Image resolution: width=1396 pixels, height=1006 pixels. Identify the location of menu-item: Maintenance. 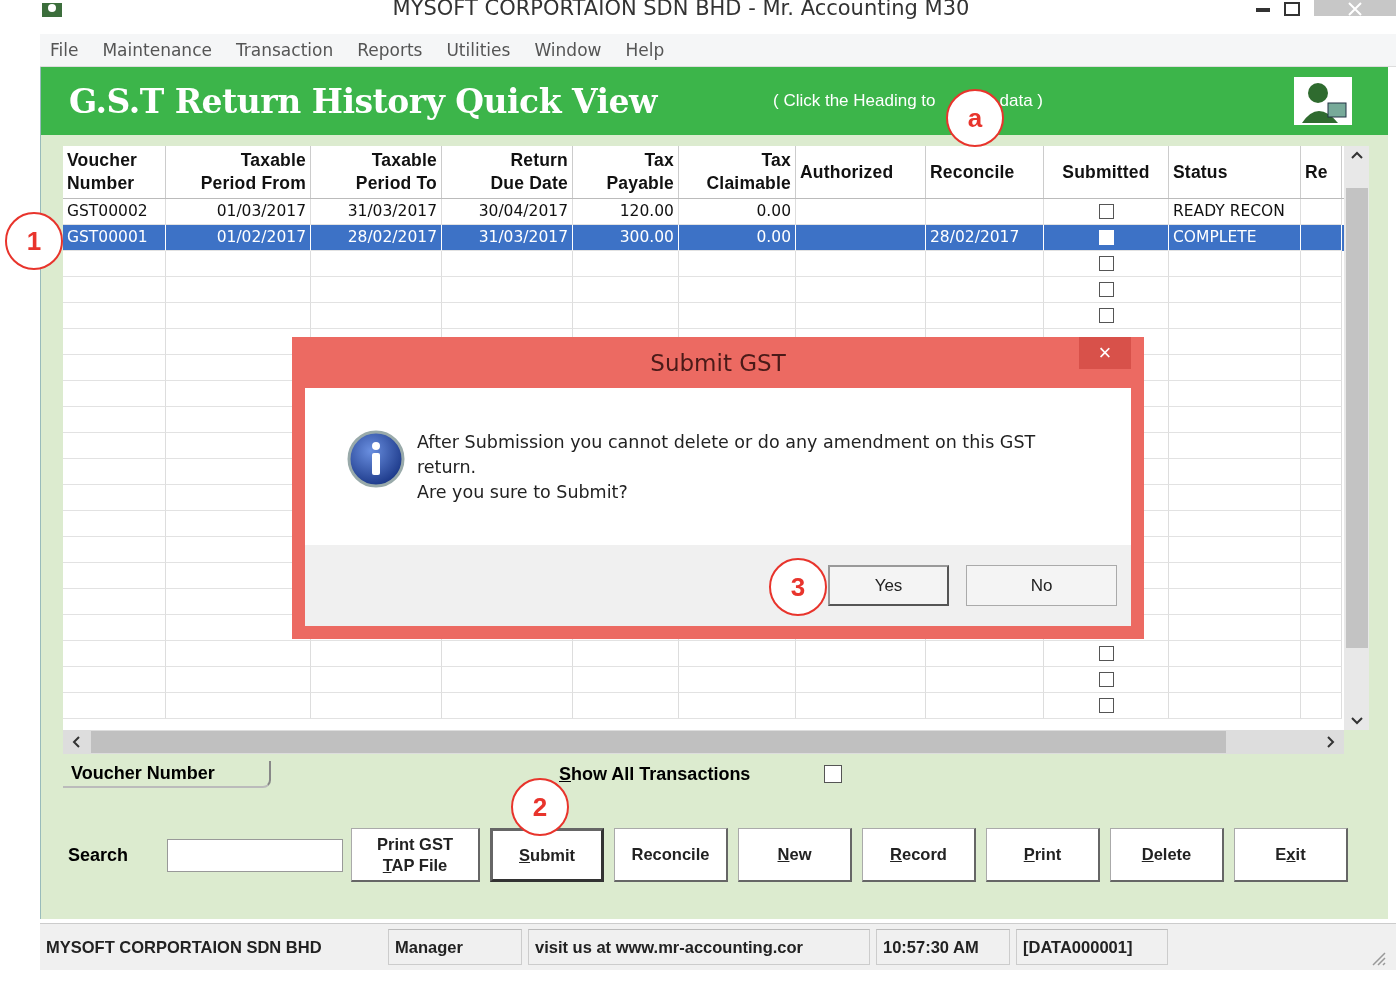
(157, 50).